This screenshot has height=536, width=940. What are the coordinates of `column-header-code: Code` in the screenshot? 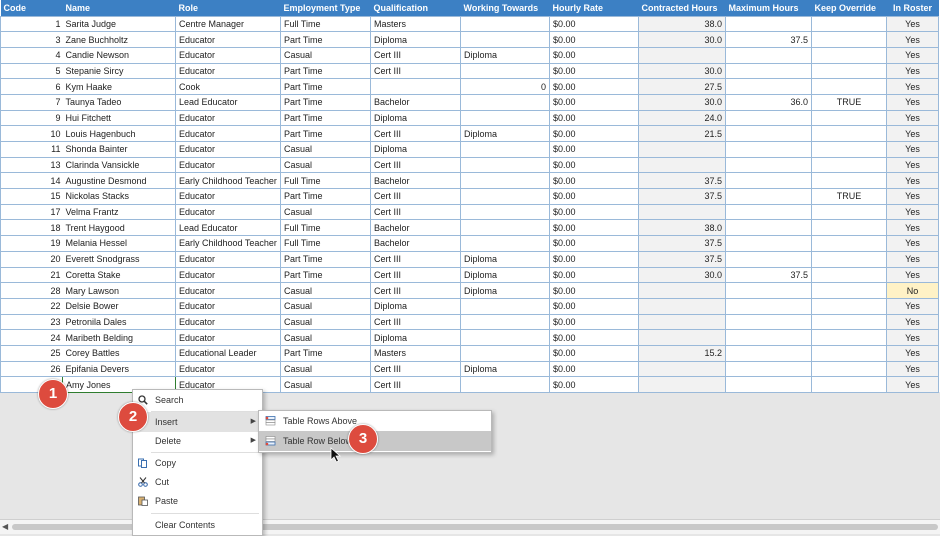 It's located at (32, 8).